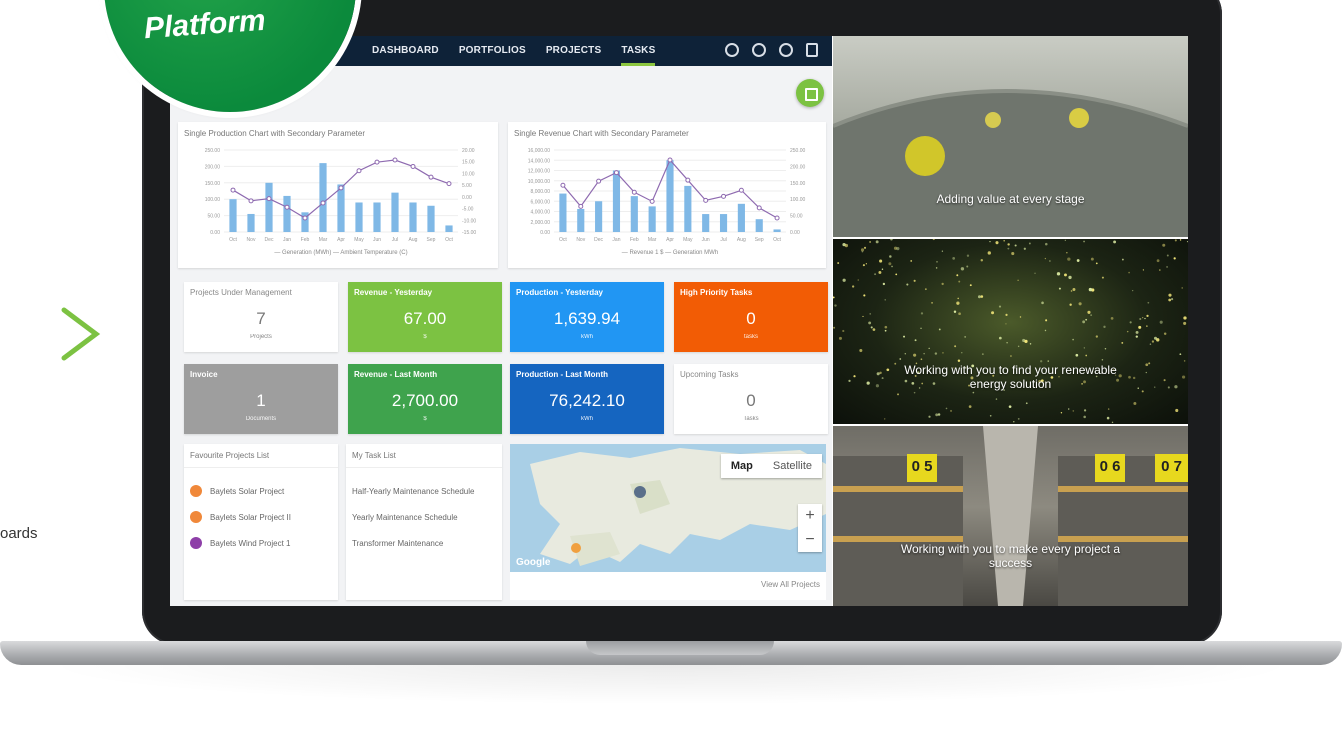 Image resolution: width=1342 pixels, height=742 pixels. I want to click on x-tick-label: Aug, so click(741, 240).